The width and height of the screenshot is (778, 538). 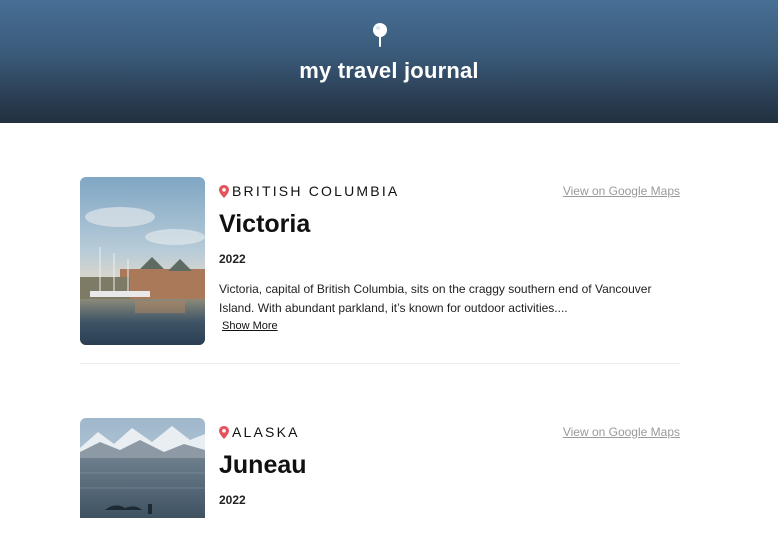 What do you see at coordinates (380, 35) in the screenshot?
I see `map-pin-icon` at bounding box center [380, 35].